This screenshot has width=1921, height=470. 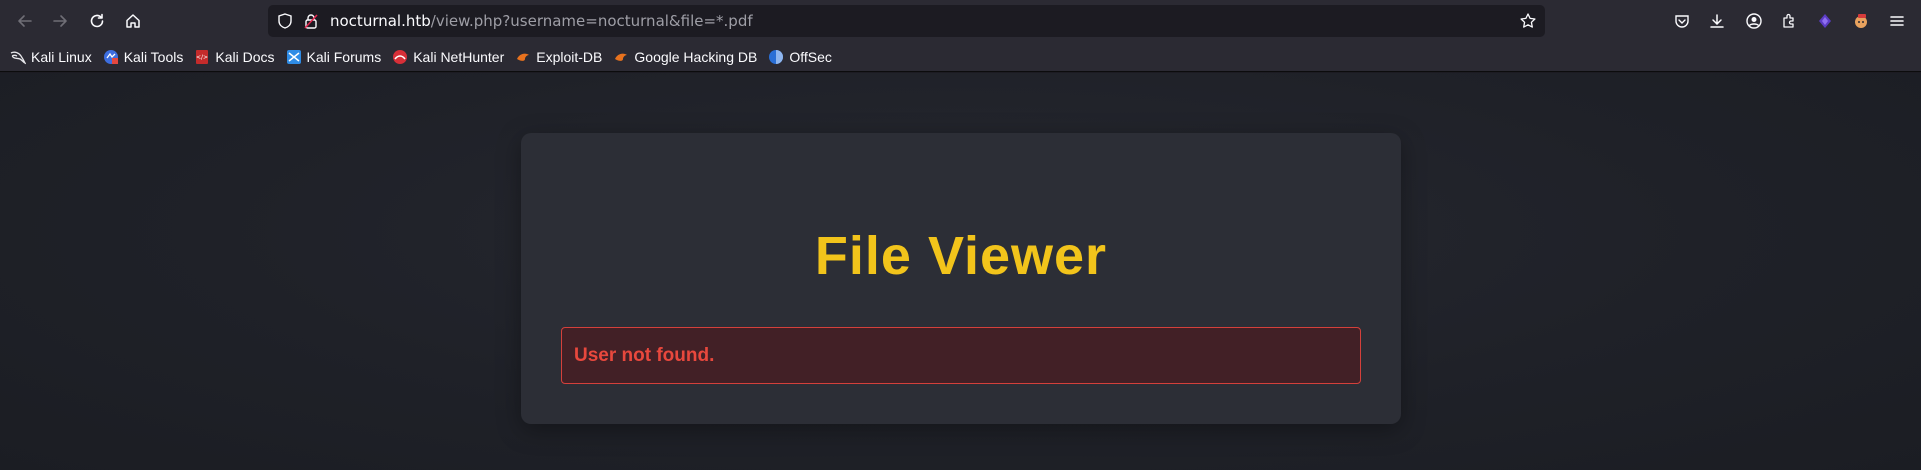 What do you see at coordinates (51, 57) in the screenshot?
I see `bookmark-kali-linux: Kali Linux` at bounding box center [51, 57].